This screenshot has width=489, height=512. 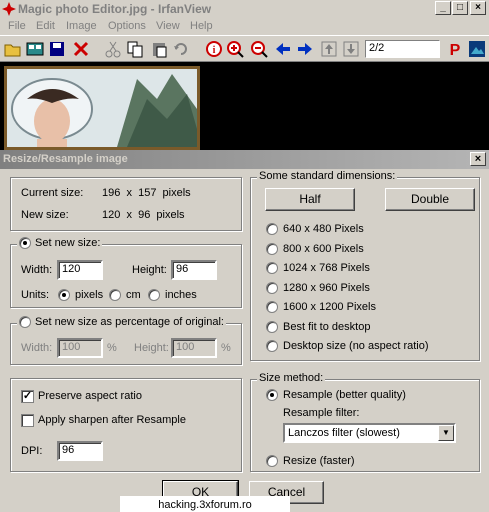 I want to click on undo-icon, so click(x=181, y=49).